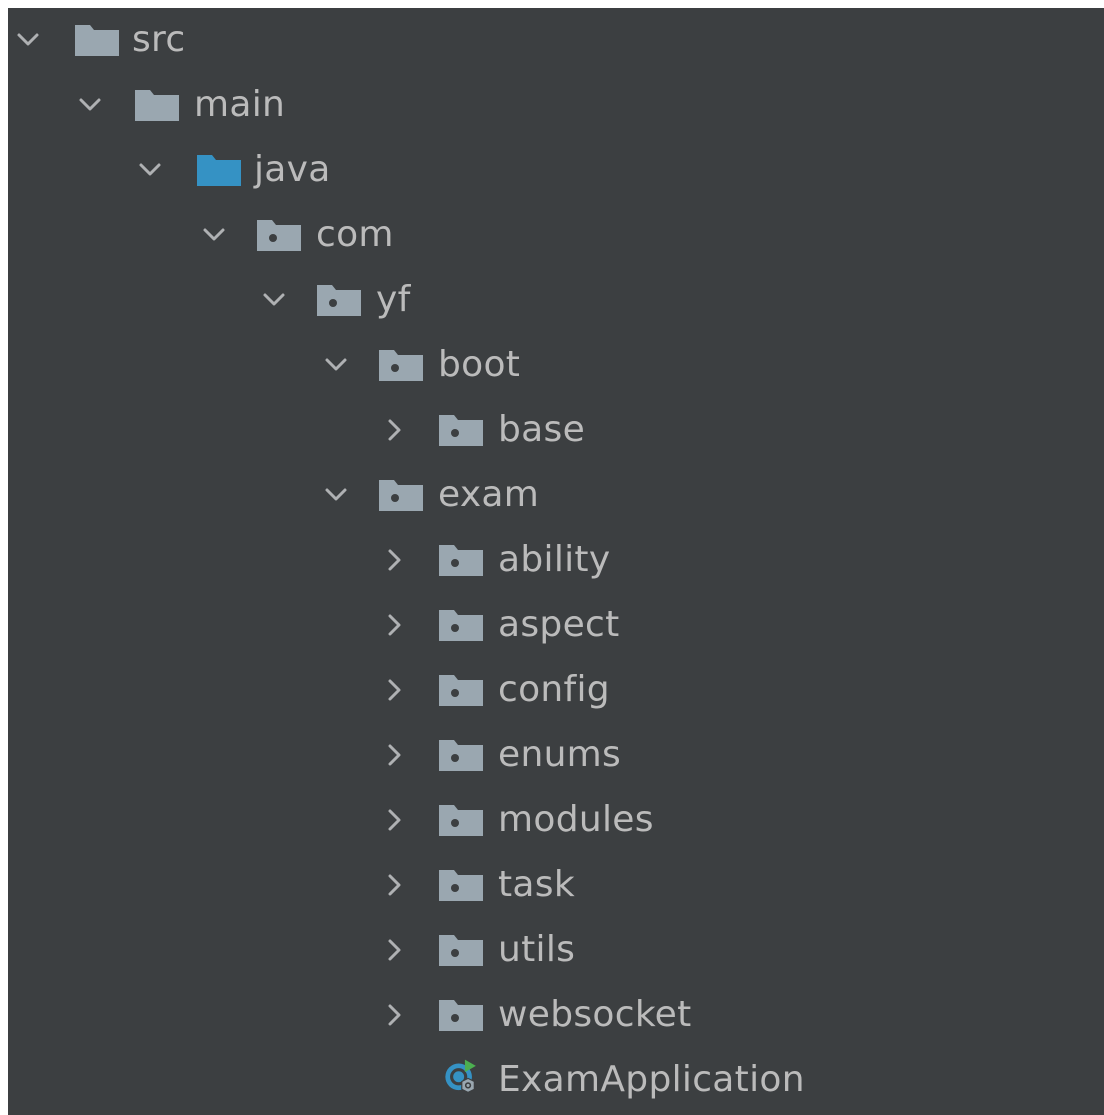 This screenshot has width=1104, height=1115. Describe the element at coordinates (556, 40) in the screenshot. I see `tree-node-src: src` at that location.